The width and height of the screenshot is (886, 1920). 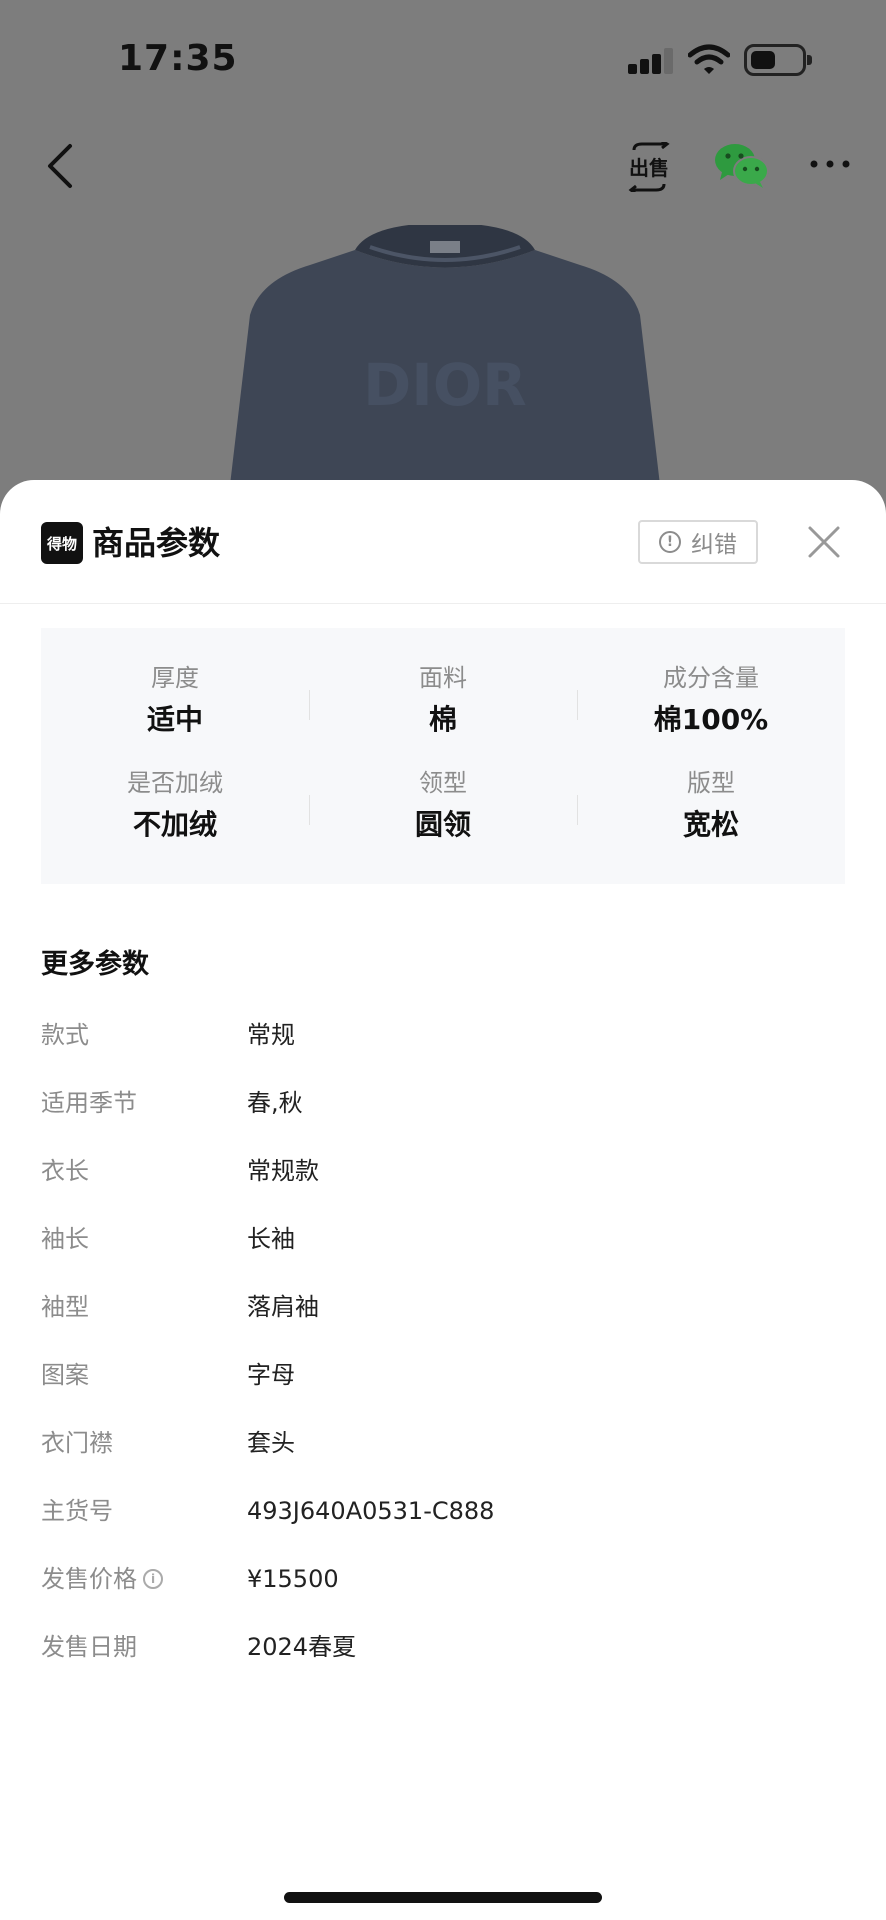 I want to click on param-value: ¥15500, so click(x=293, y=1579).